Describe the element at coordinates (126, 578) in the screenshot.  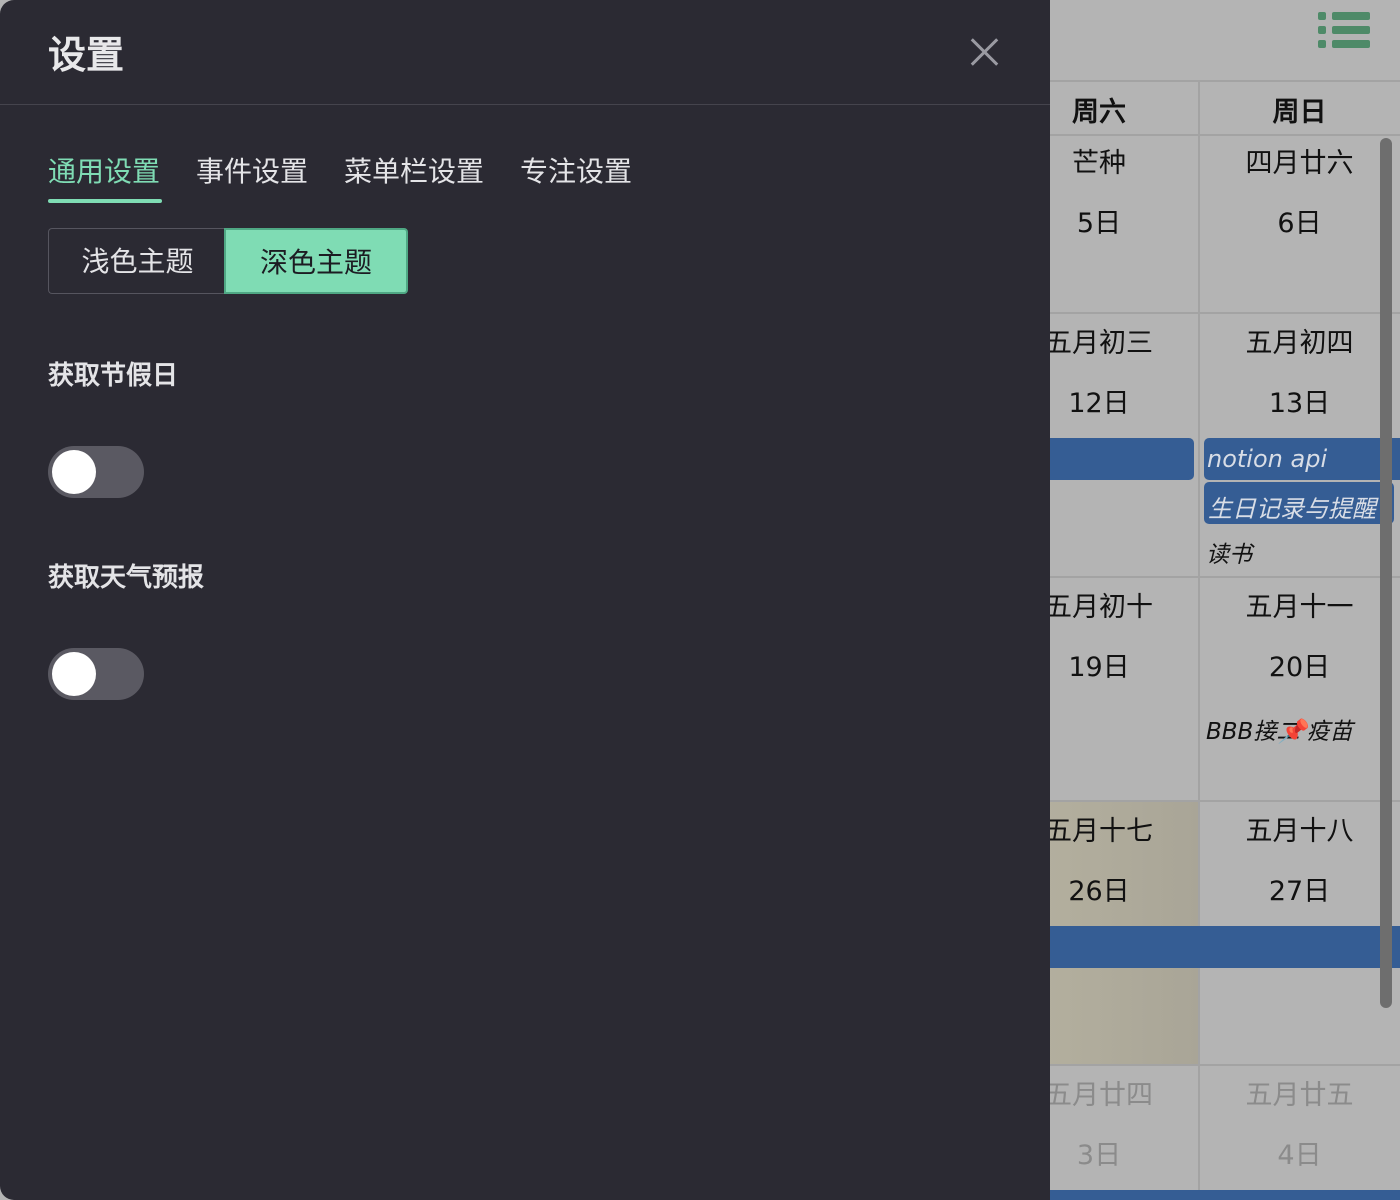
I see `weather-label: 获取天气预报` at that location.